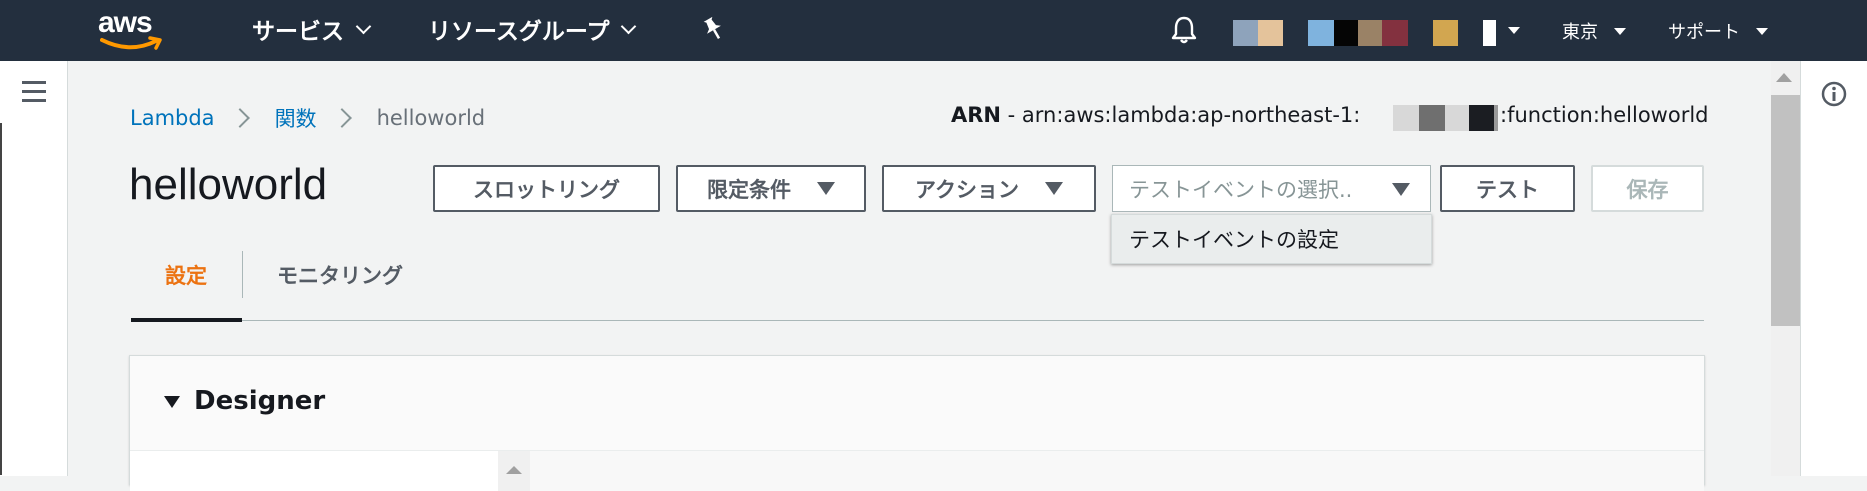  Describe the element at coordinates (340, 275) in the screenshot. I see `tab-monitoring: モニタリング` at that location.